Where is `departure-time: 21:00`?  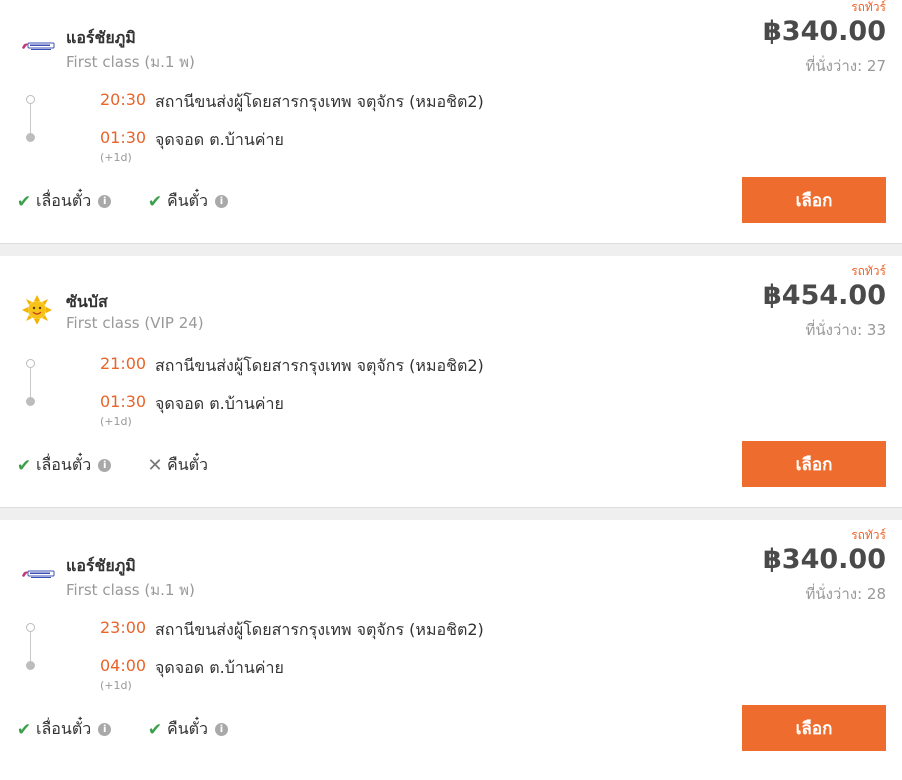
departure-time: 21:00 is located at coordinates (123, 363).